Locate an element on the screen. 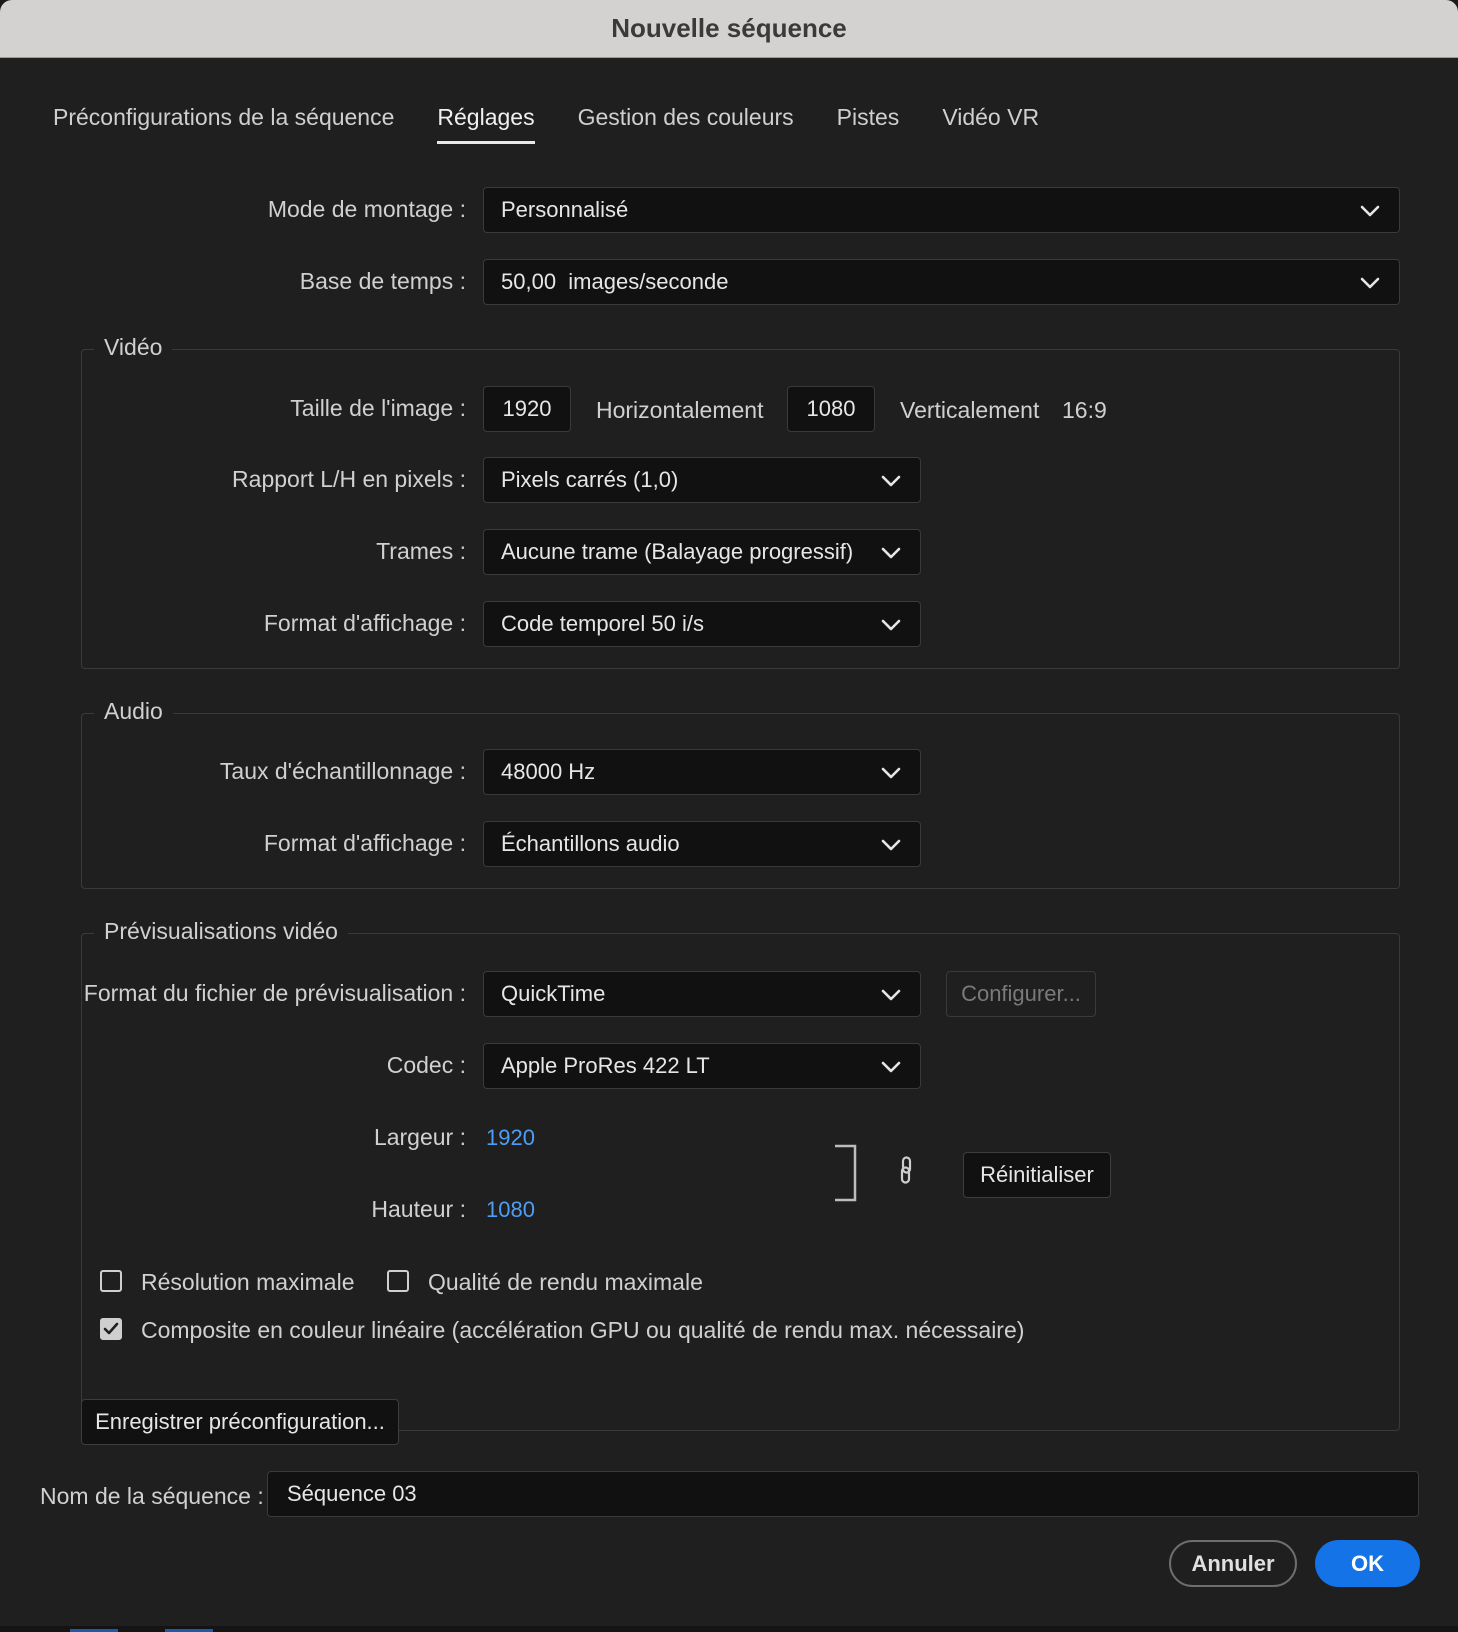  ok-button: OK is located at coordinates (1367, 1563).